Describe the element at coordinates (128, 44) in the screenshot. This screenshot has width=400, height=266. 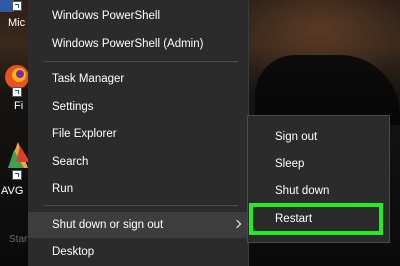
I see `menu-item-label: Windows PowerShell (Admin)` at that location.